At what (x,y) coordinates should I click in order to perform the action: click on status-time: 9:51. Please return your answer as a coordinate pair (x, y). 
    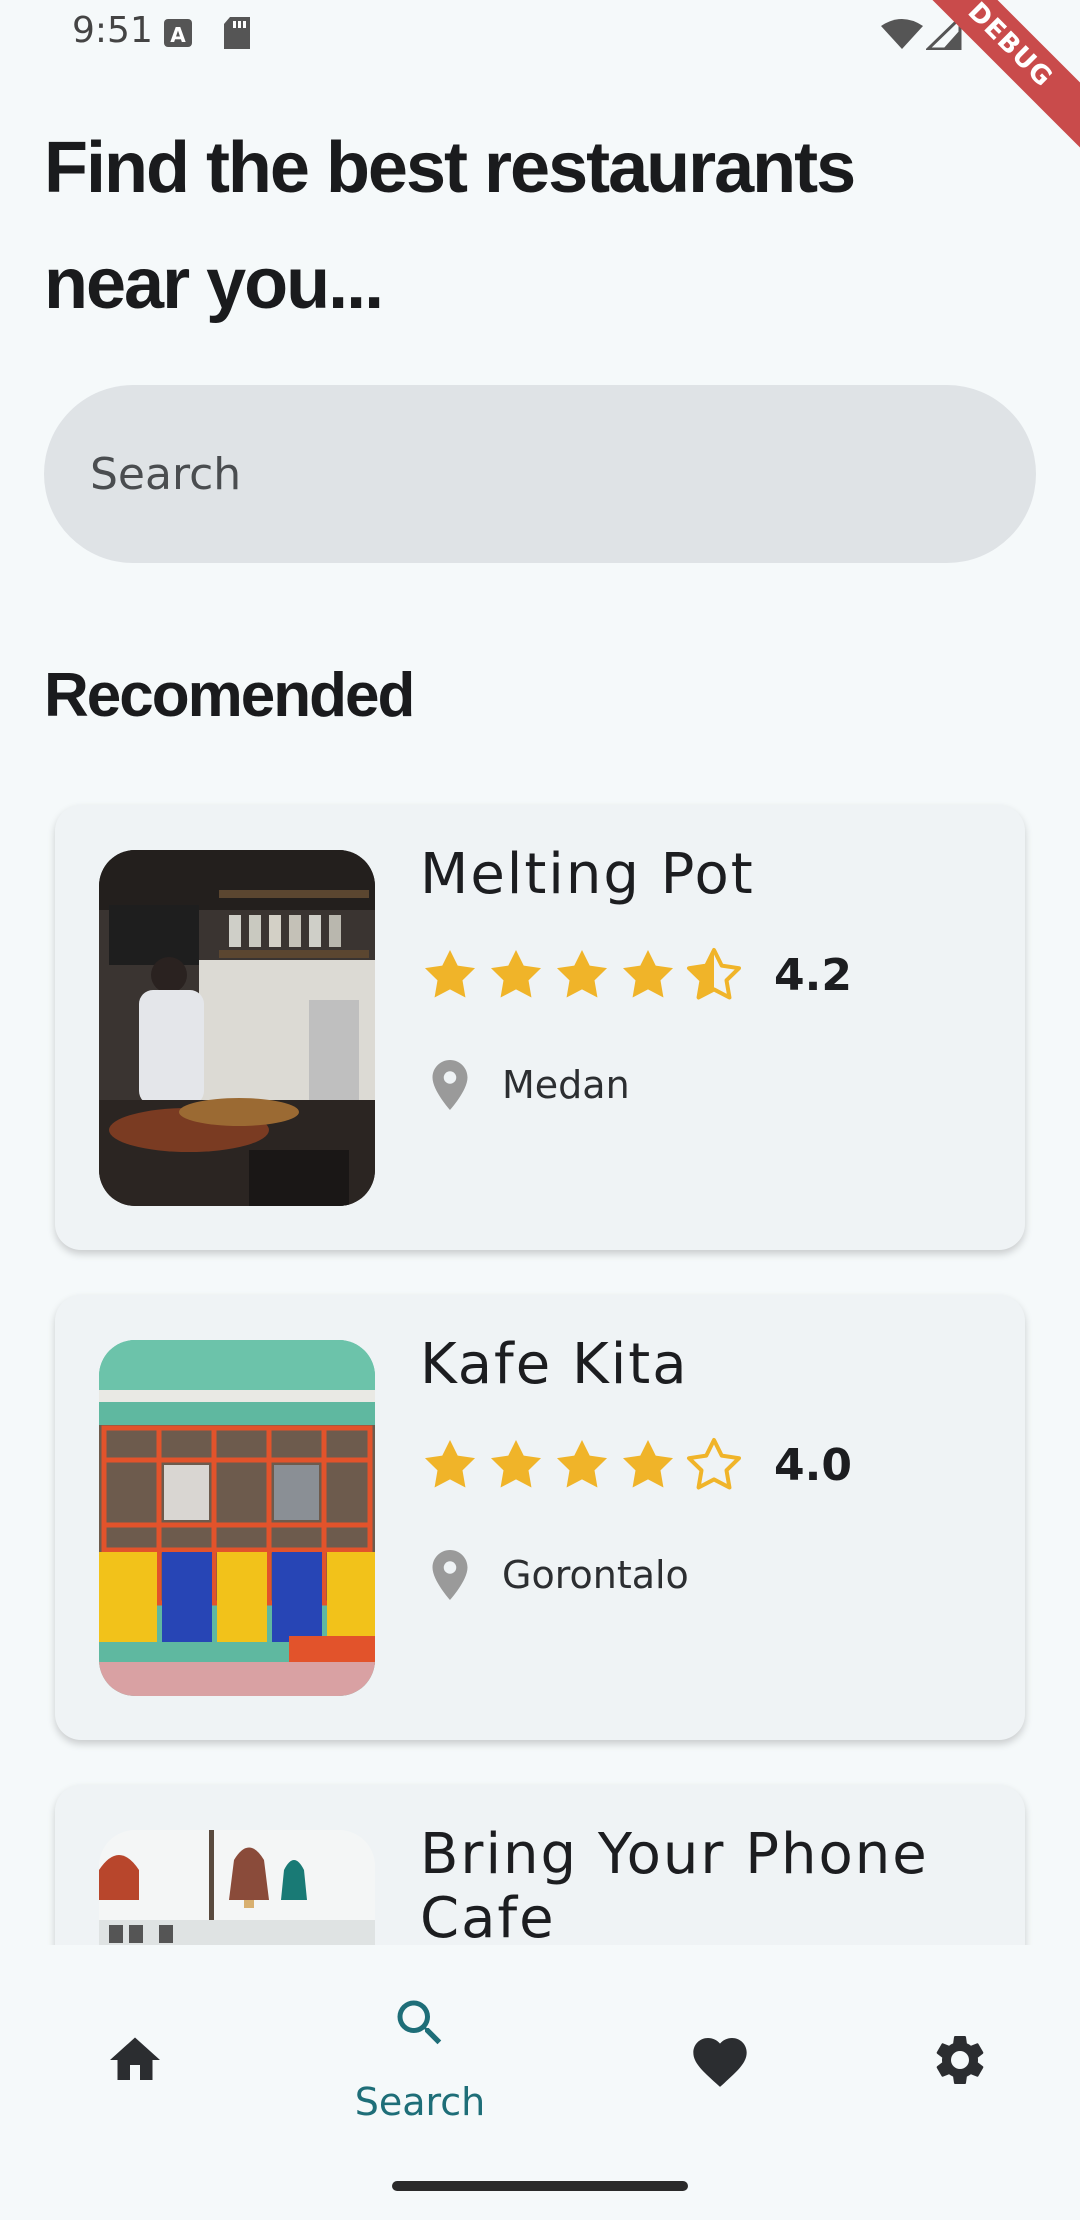
    Looking at the image, I should click on (112, 30).